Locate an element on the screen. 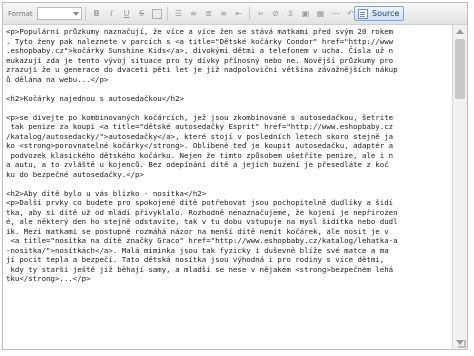 Image resolution: width=474 pixels, height=356 pixels. horizontal-rule-icon: ― is located at coordinates (335, 14).